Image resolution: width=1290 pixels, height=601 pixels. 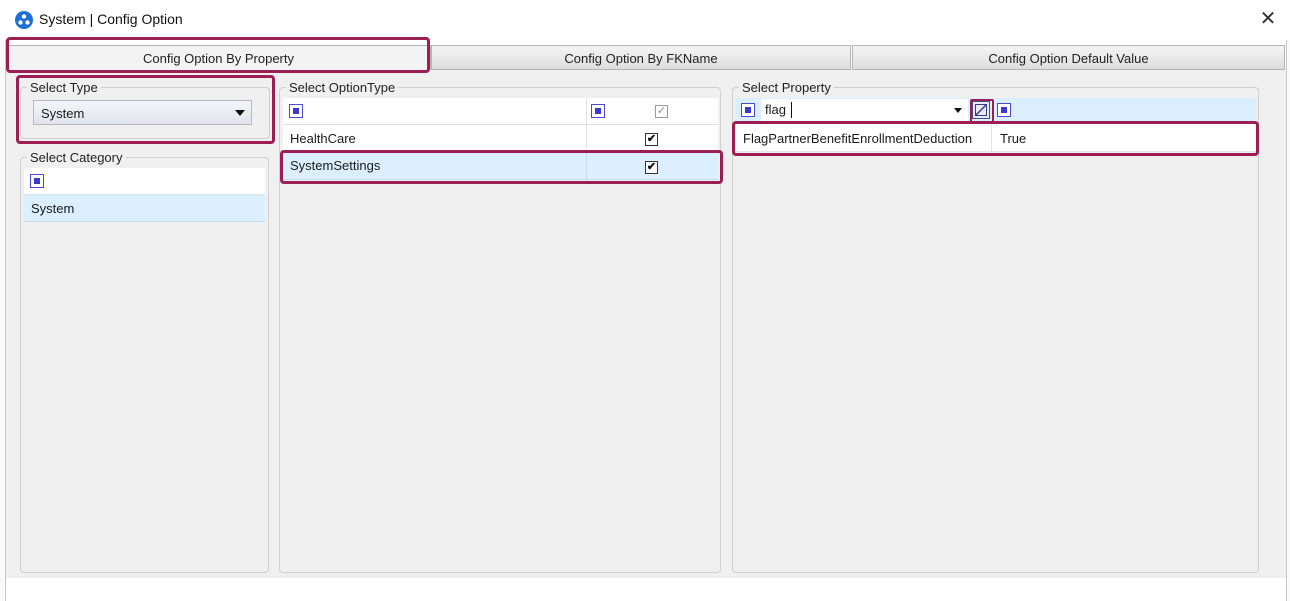 I want to click on title-bar: System | Config Option ✕, so click(x=645, y=20).